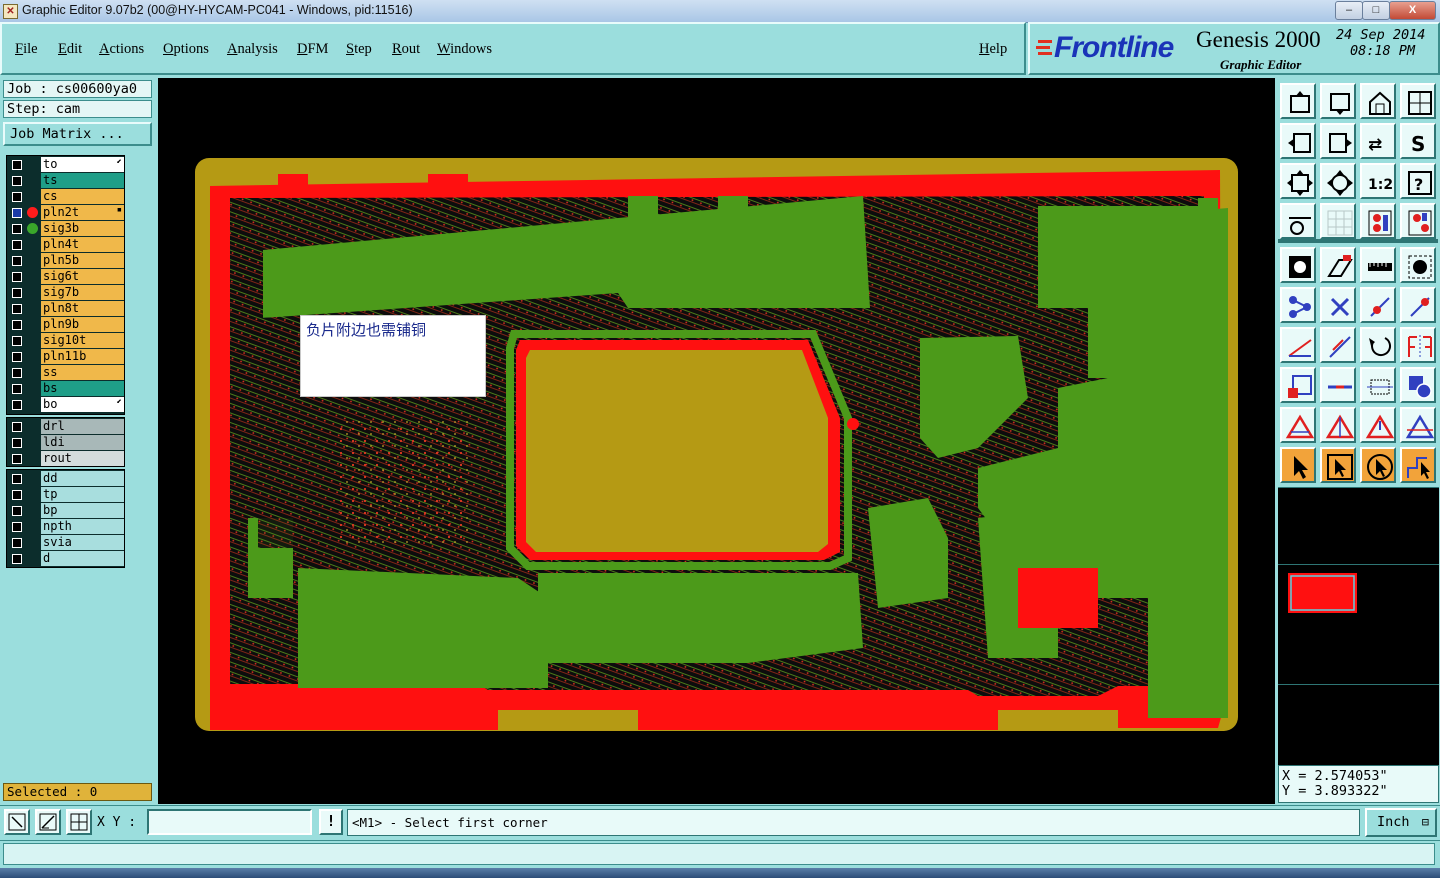 Image resolution: width=1440 pixels, height=878 pixels. What do you see at coordinates (1376, 10) in the screenshot?
I see `maximize-button: □` at bounding box center [1376, 10].